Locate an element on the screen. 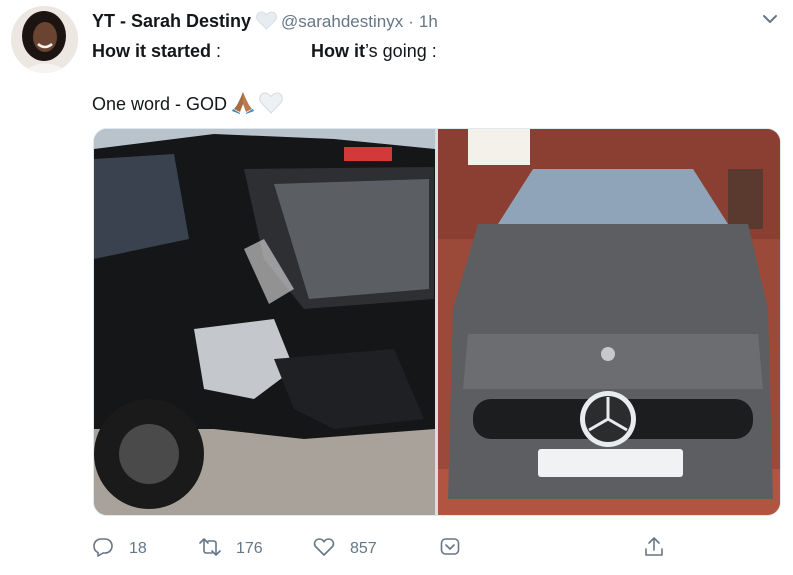  chevron-down-icon is located at coordinates (770, 19).